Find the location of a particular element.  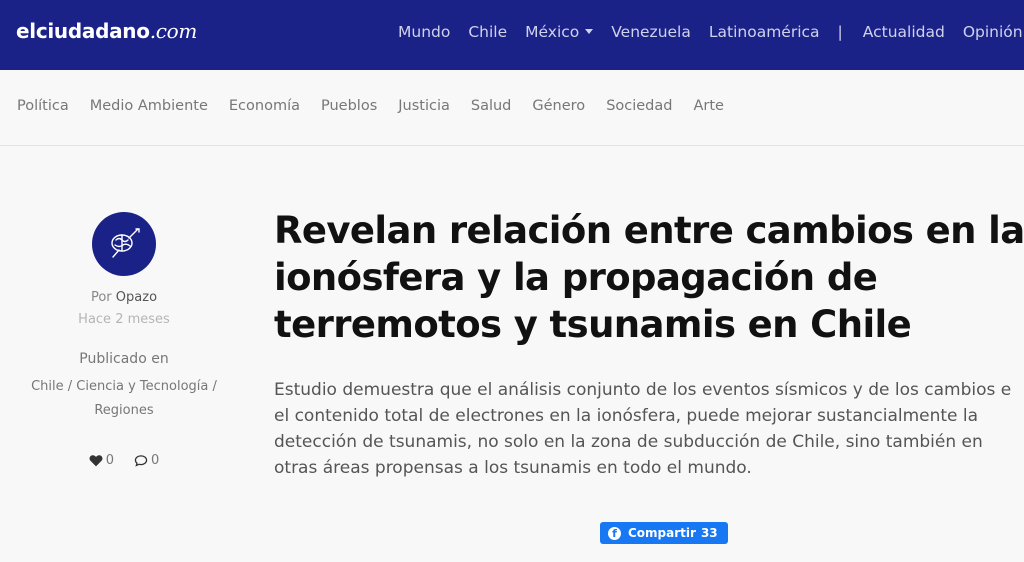

comments-button: 0 is located at coordinates (146, 460).